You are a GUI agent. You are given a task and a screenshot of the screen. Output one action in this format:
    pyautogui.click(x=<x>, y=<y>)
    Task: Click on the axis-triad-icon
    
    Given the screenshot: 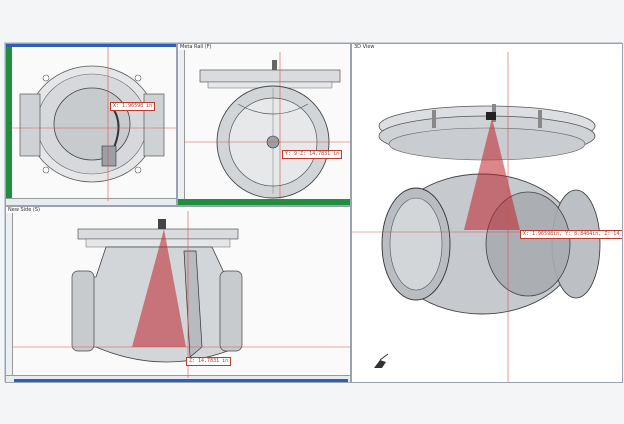 What is the action you would take?
    pyautogui.click(x=381, y=360)
    